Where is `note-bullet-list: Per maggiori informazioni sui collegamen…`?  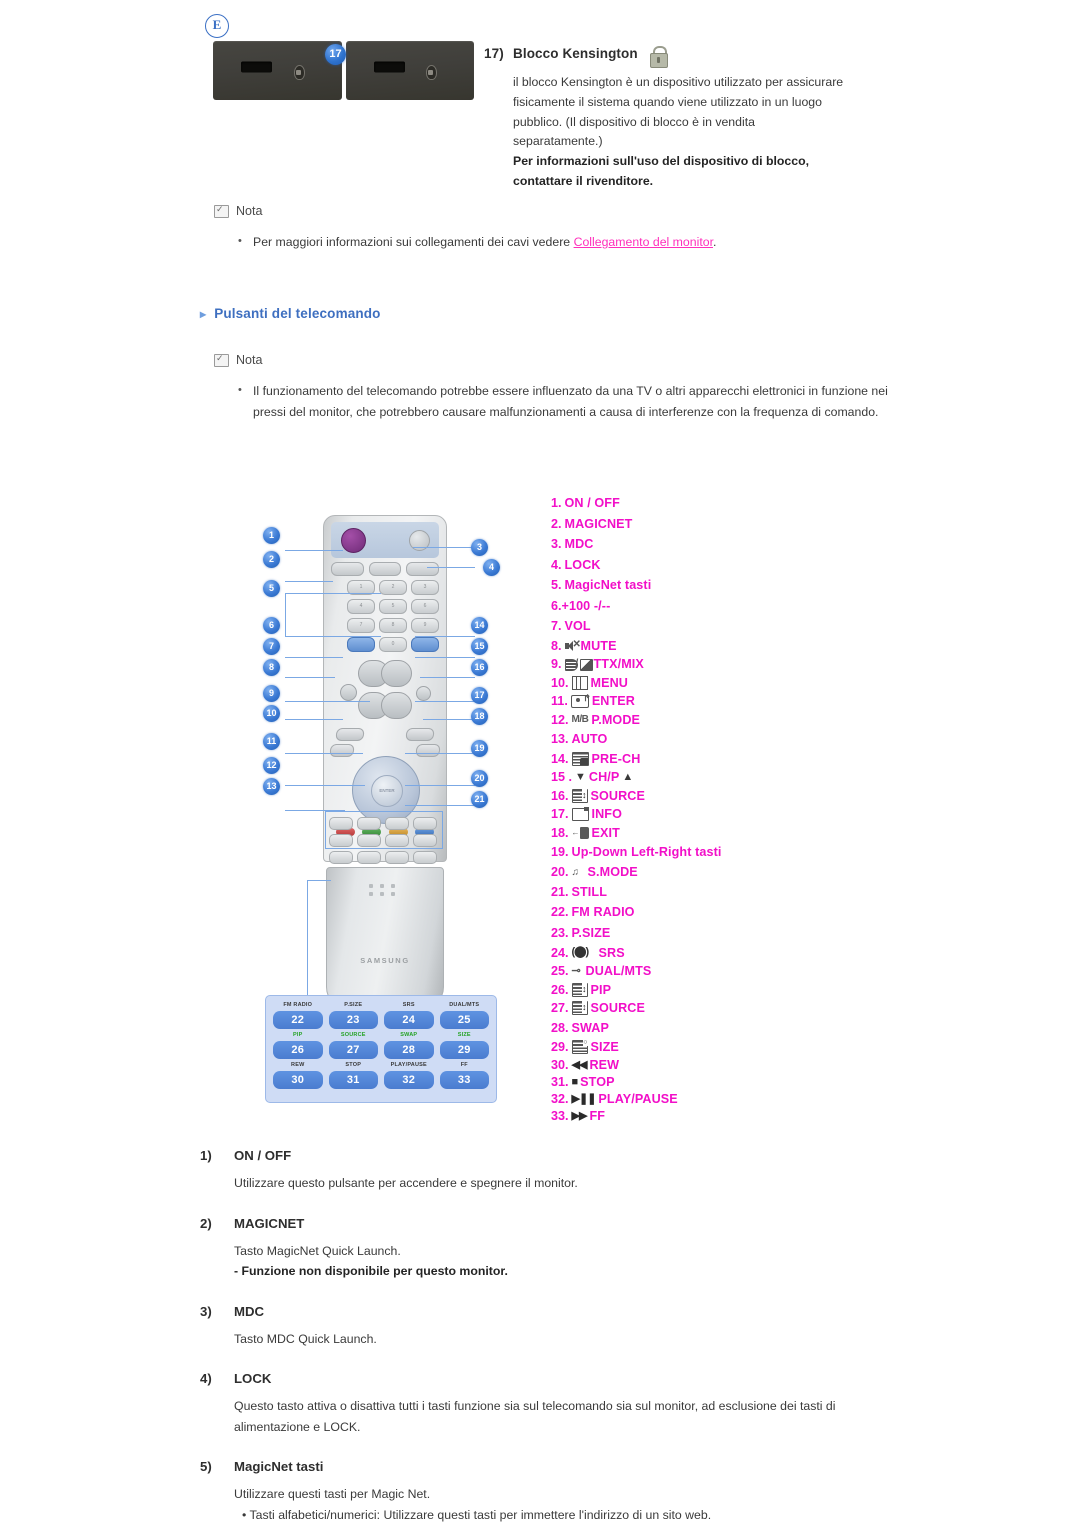
note-bullet-list: Per maggiori informazioni sui collegamen… is located at coordinates (575, 242).